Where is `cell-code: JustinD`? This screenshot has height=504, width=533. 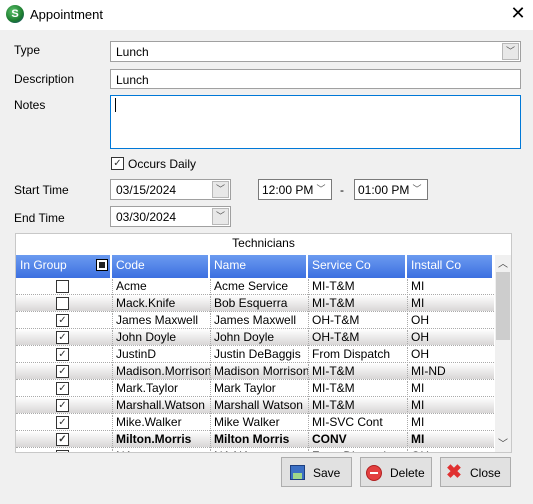
cell-code: JustinD is located at coordinates (161, 355).